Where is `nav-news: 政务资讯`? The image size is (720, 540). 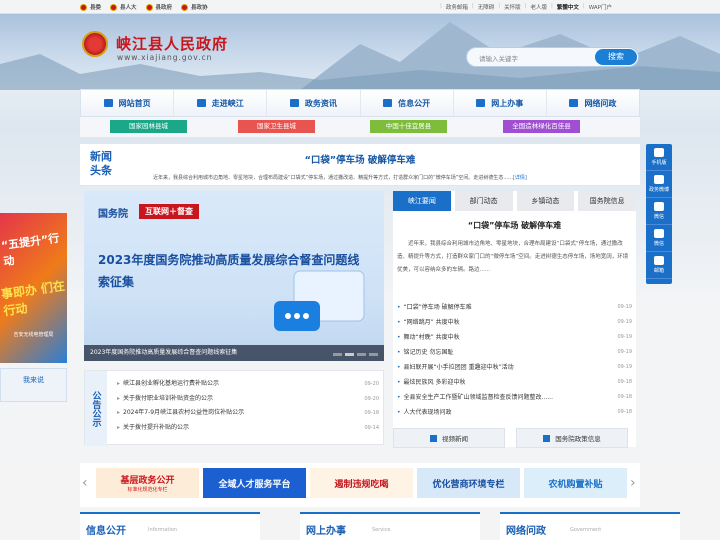 nav-news: 政务资讯 is located at coordinates (314, 103).